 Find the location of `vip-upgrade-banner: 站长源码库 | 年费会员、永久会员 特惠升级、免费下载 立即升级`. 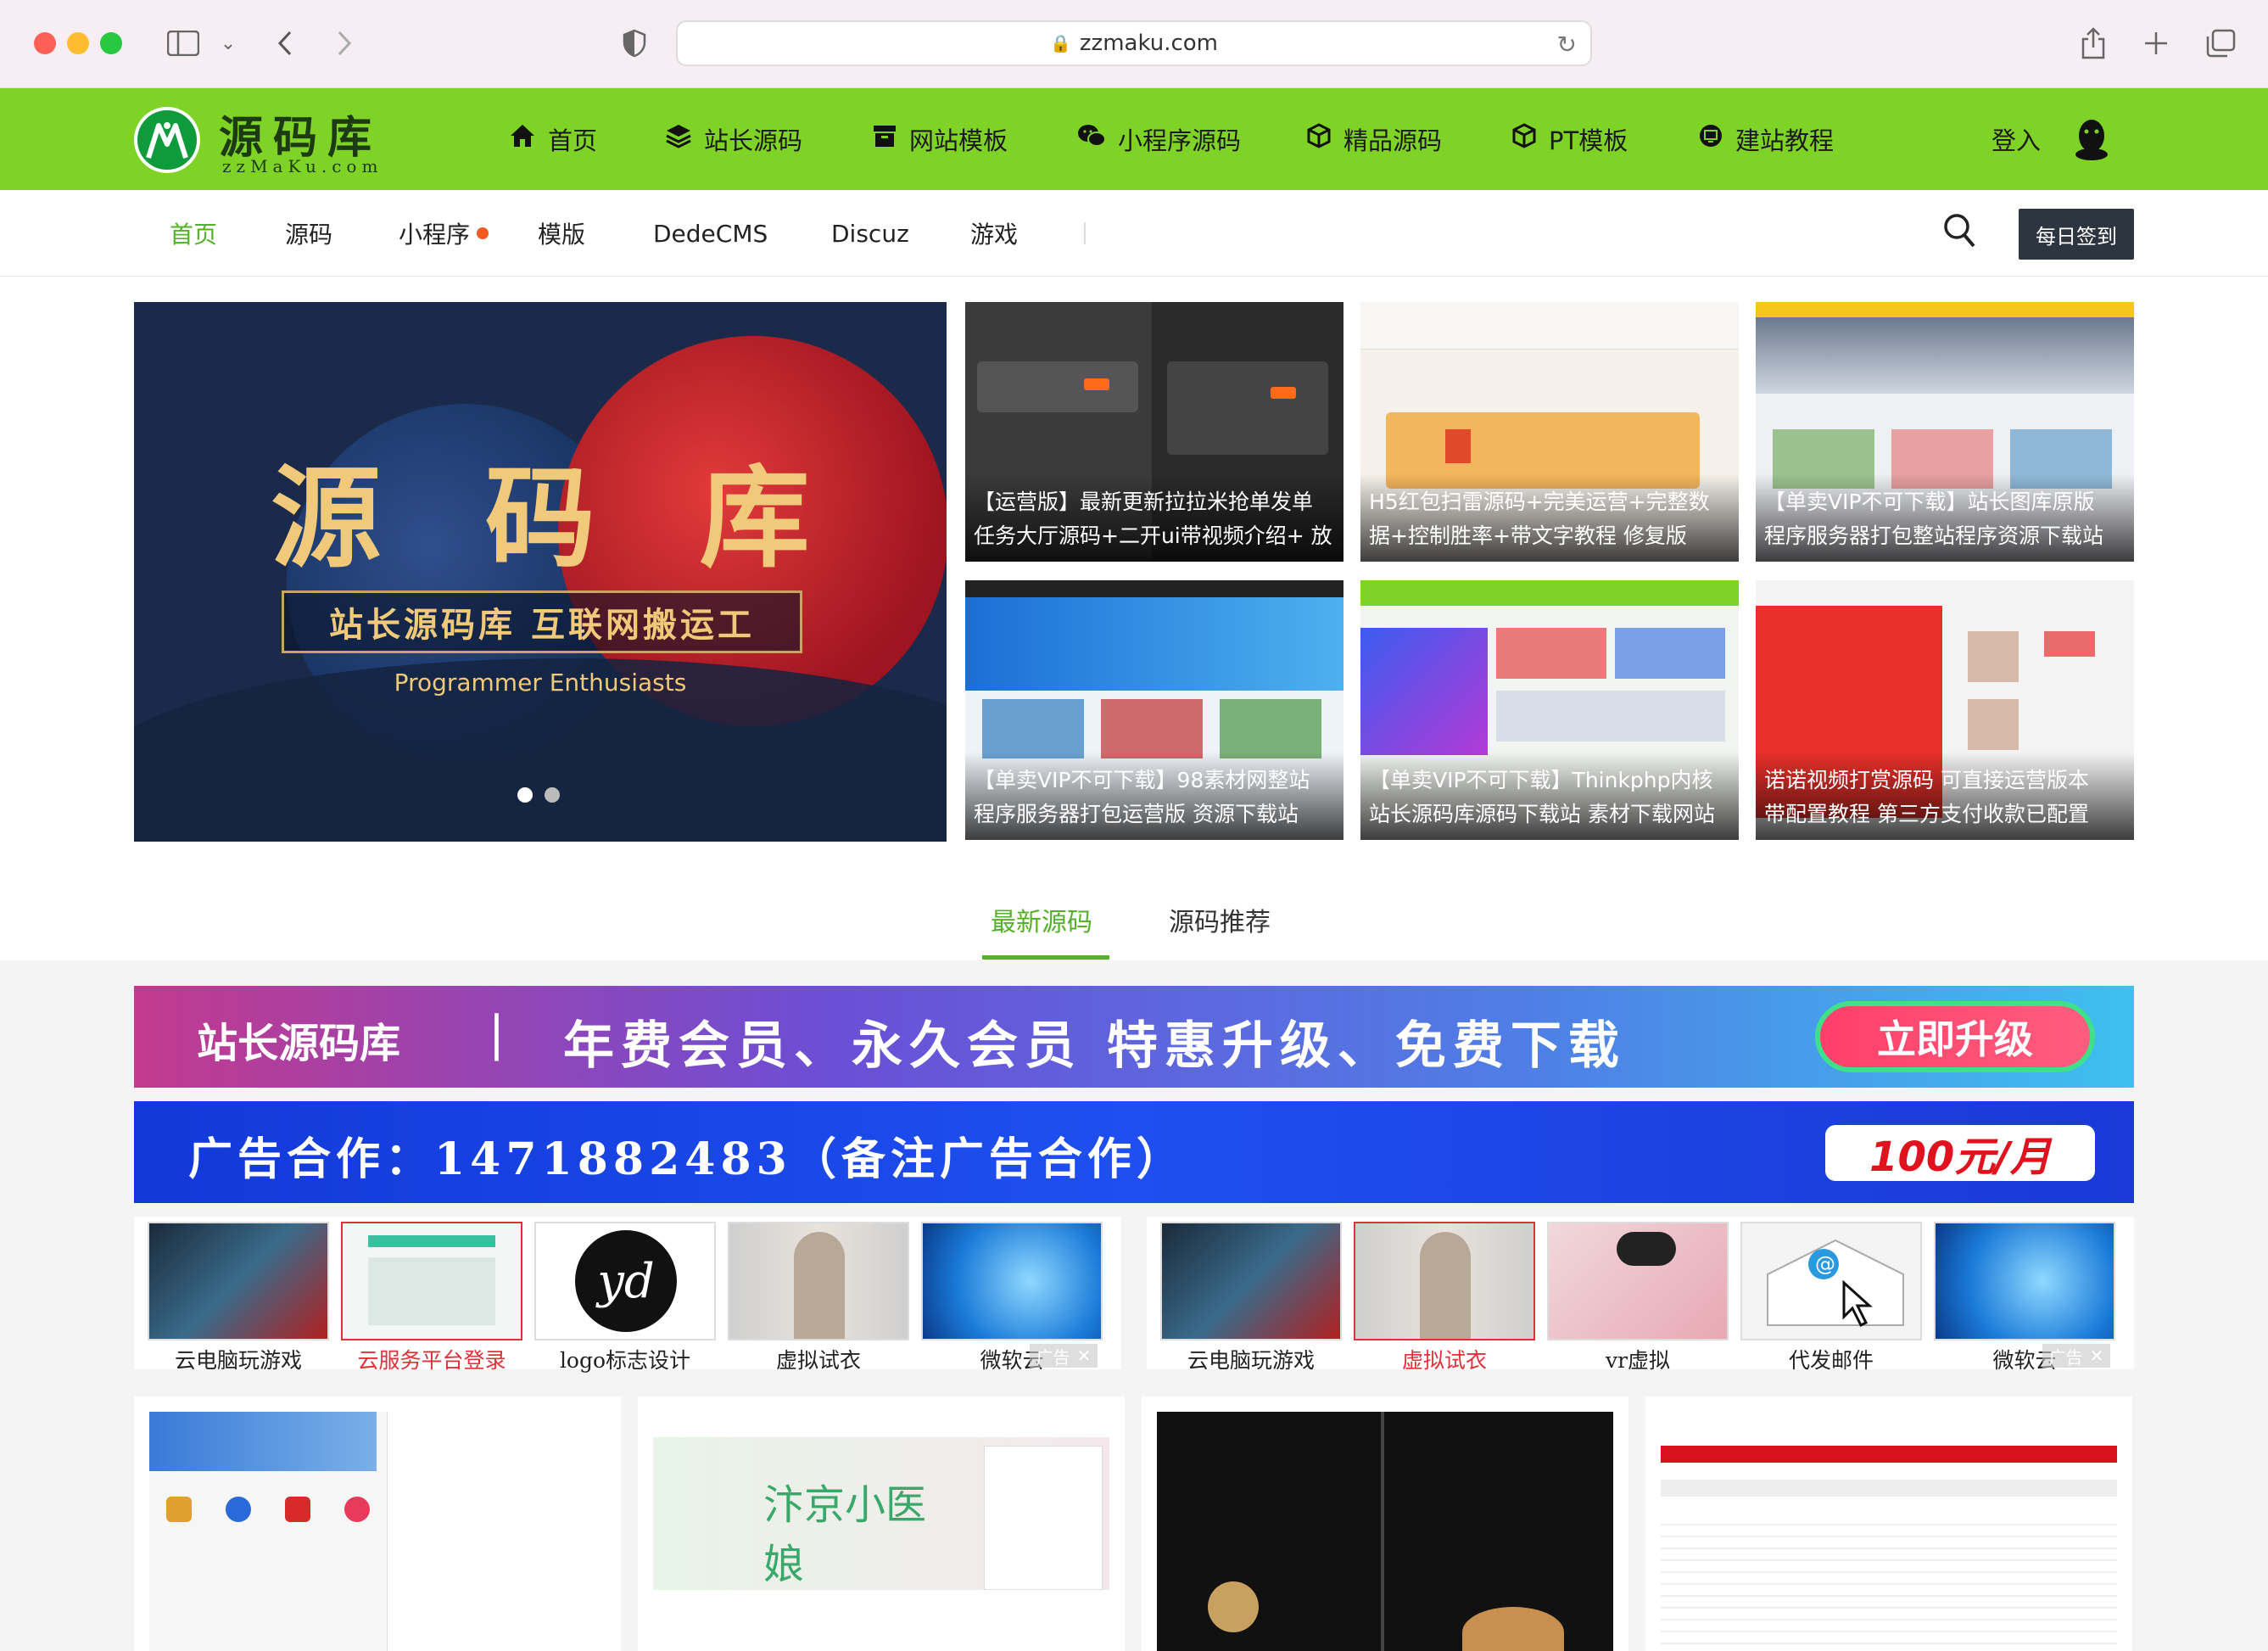

vip-upgrade-banner: 站长源码库 | 年费会员、永久会员 特惠升级、免费下载 立即升级 is located at coordinates (1134, 1037).